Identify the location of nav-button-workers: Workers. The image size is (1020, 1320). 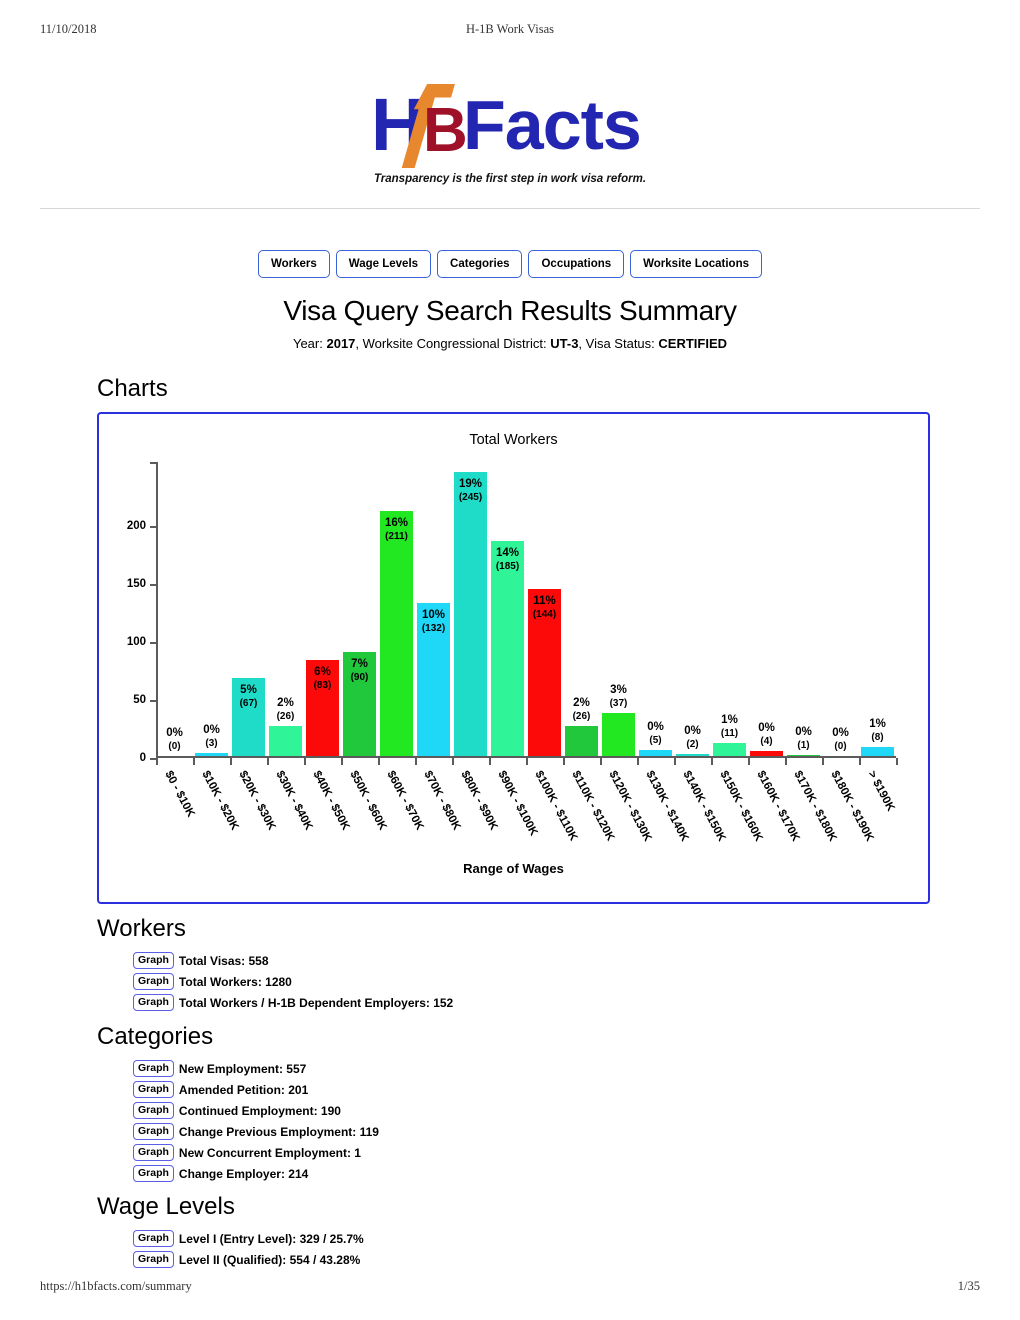
(293, 264).